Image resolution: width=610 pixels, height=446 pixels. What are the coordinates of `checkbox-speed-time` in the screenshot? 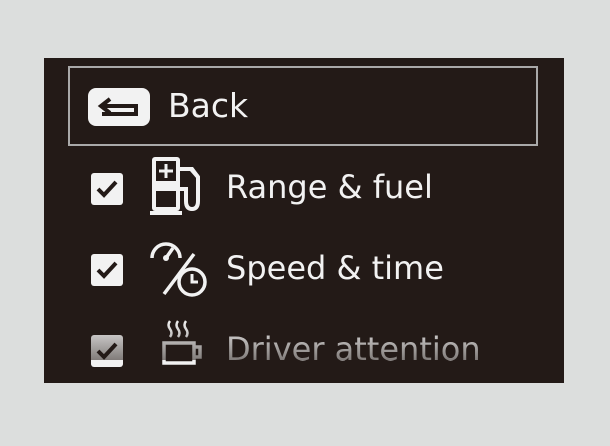 It's located at (107, 270).